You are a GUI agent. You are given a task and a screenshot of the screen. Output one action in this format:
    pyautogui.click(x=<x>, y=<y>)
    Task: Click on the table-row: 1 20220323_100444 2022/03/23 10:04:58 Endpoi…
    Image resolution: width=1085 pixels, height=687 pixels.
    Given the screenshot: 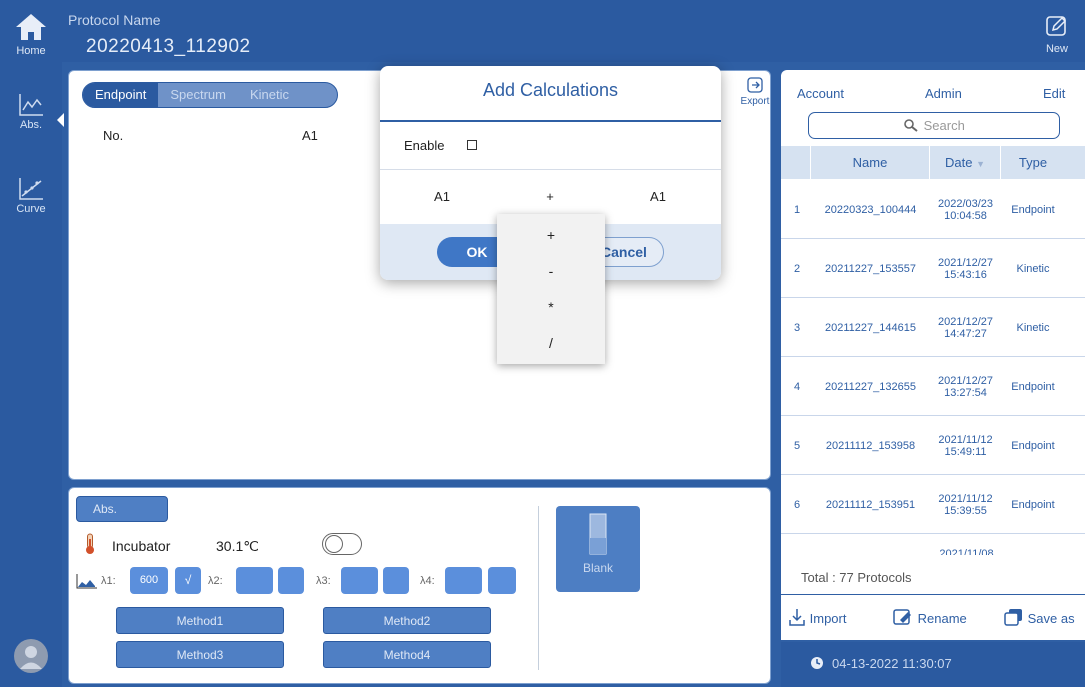 What is the action you would take?
    pyautogui.click(x=933, y=210)
    